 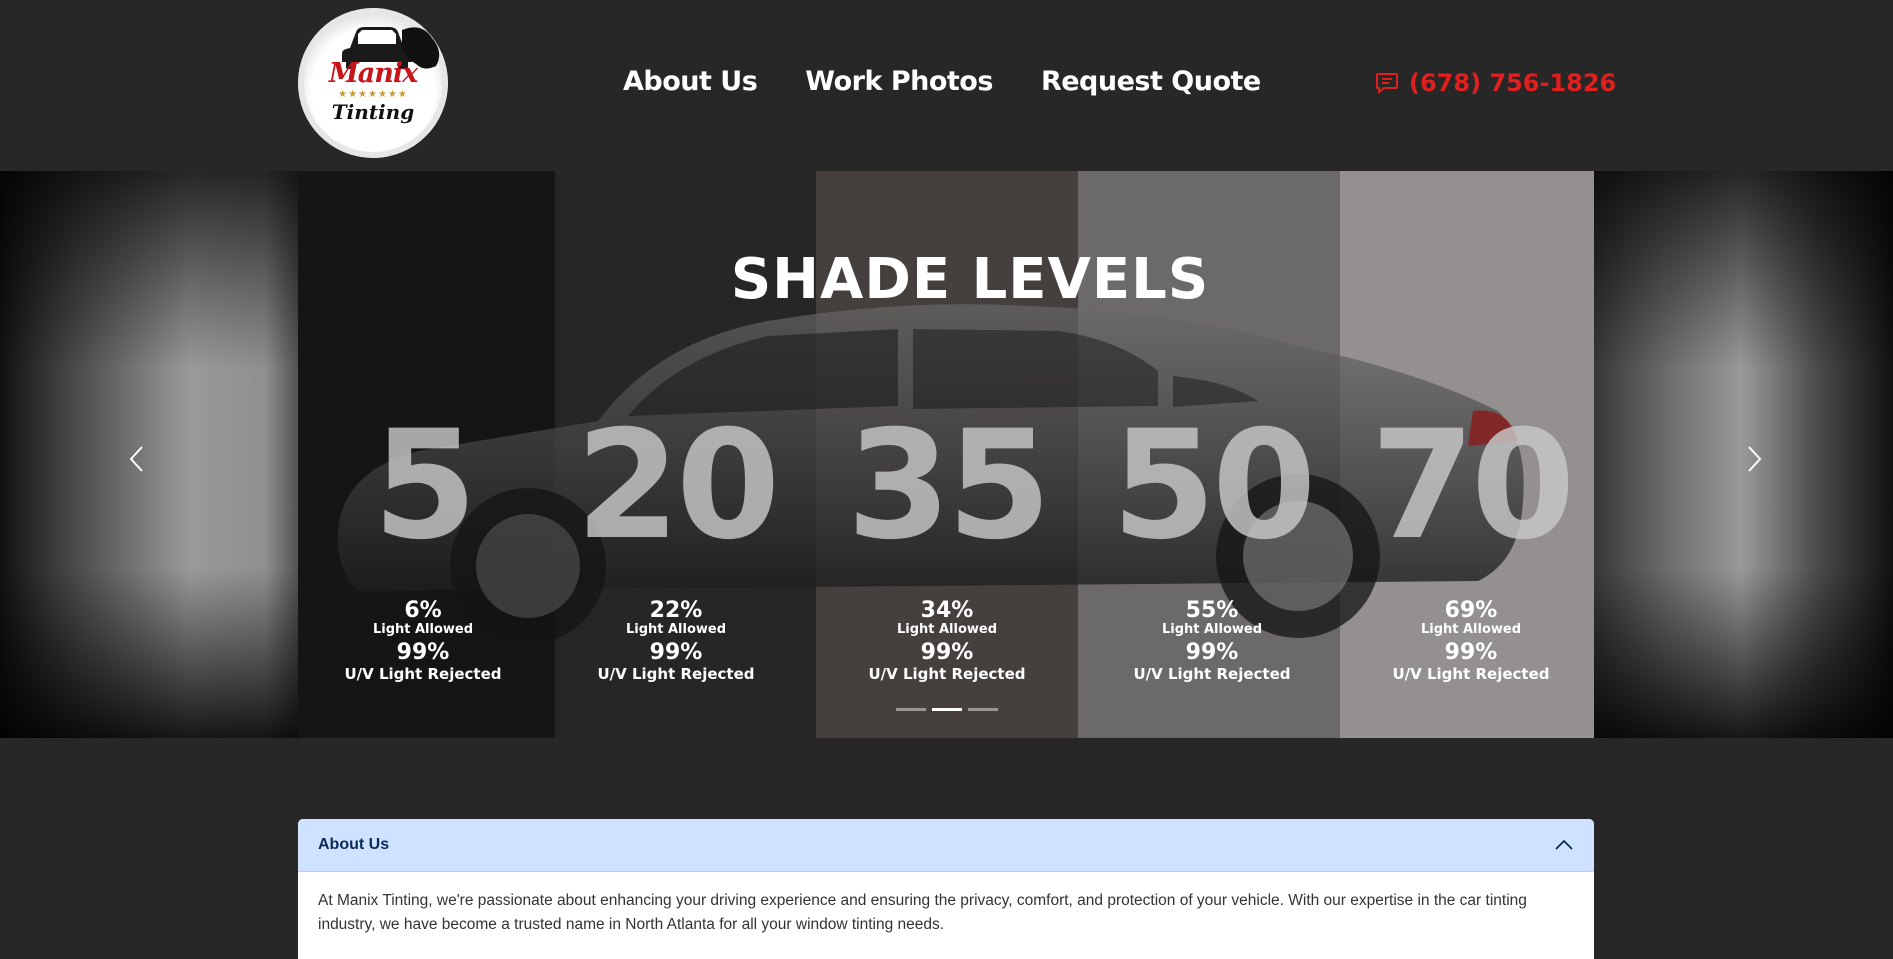 What do you see at coordinates (1212, 610) in the screenshot?
I see `light-allowed-pct: 55%` at bounding box center [1212, 610].